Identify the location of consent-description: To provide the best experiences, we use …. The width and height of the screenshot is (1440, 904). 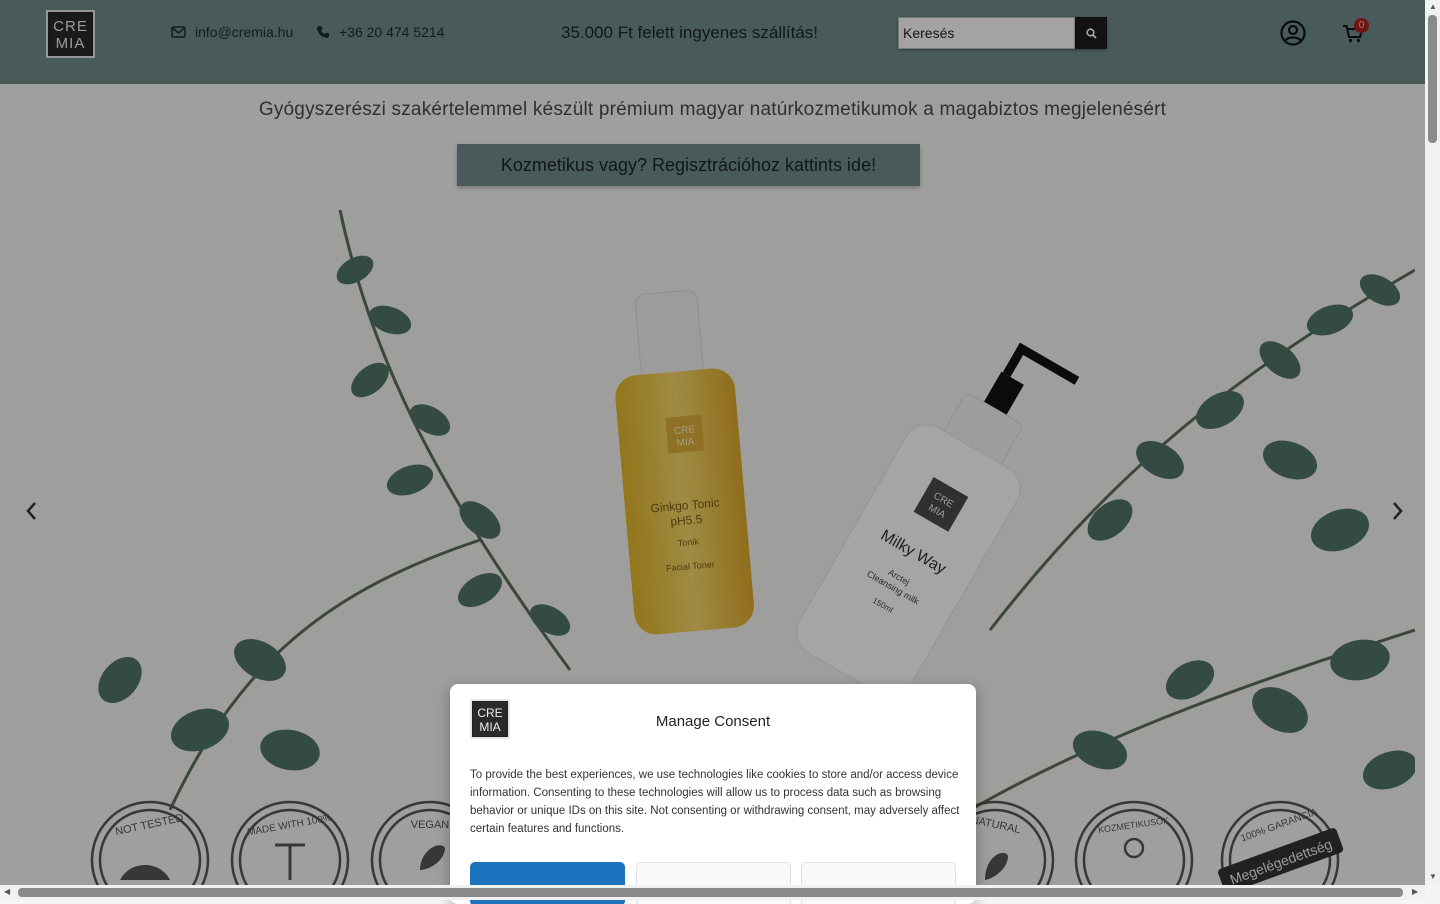
(715, 802).